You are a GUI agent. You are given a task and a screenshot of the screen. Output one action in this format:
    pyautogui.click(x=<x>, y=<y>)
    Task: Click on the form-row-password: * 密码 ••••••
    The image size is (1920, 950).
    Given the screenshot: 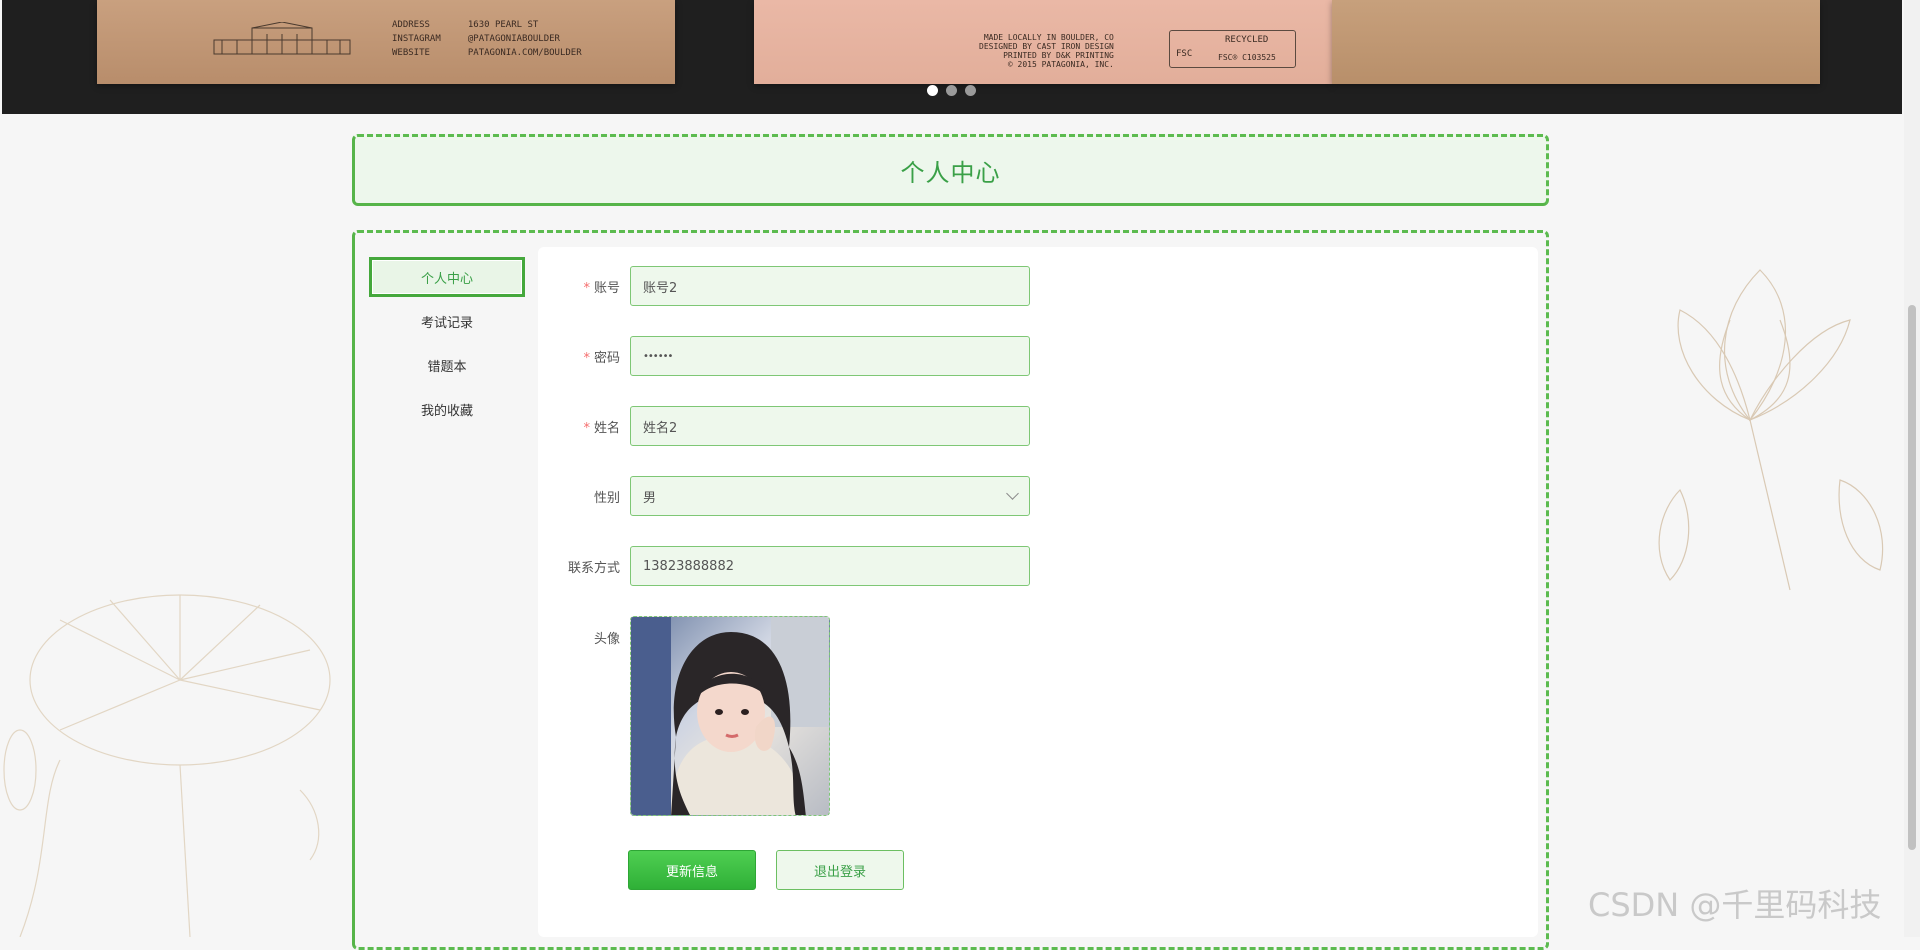 What is the action you would take?
    pyautogui.click(x=784, y=356)
    